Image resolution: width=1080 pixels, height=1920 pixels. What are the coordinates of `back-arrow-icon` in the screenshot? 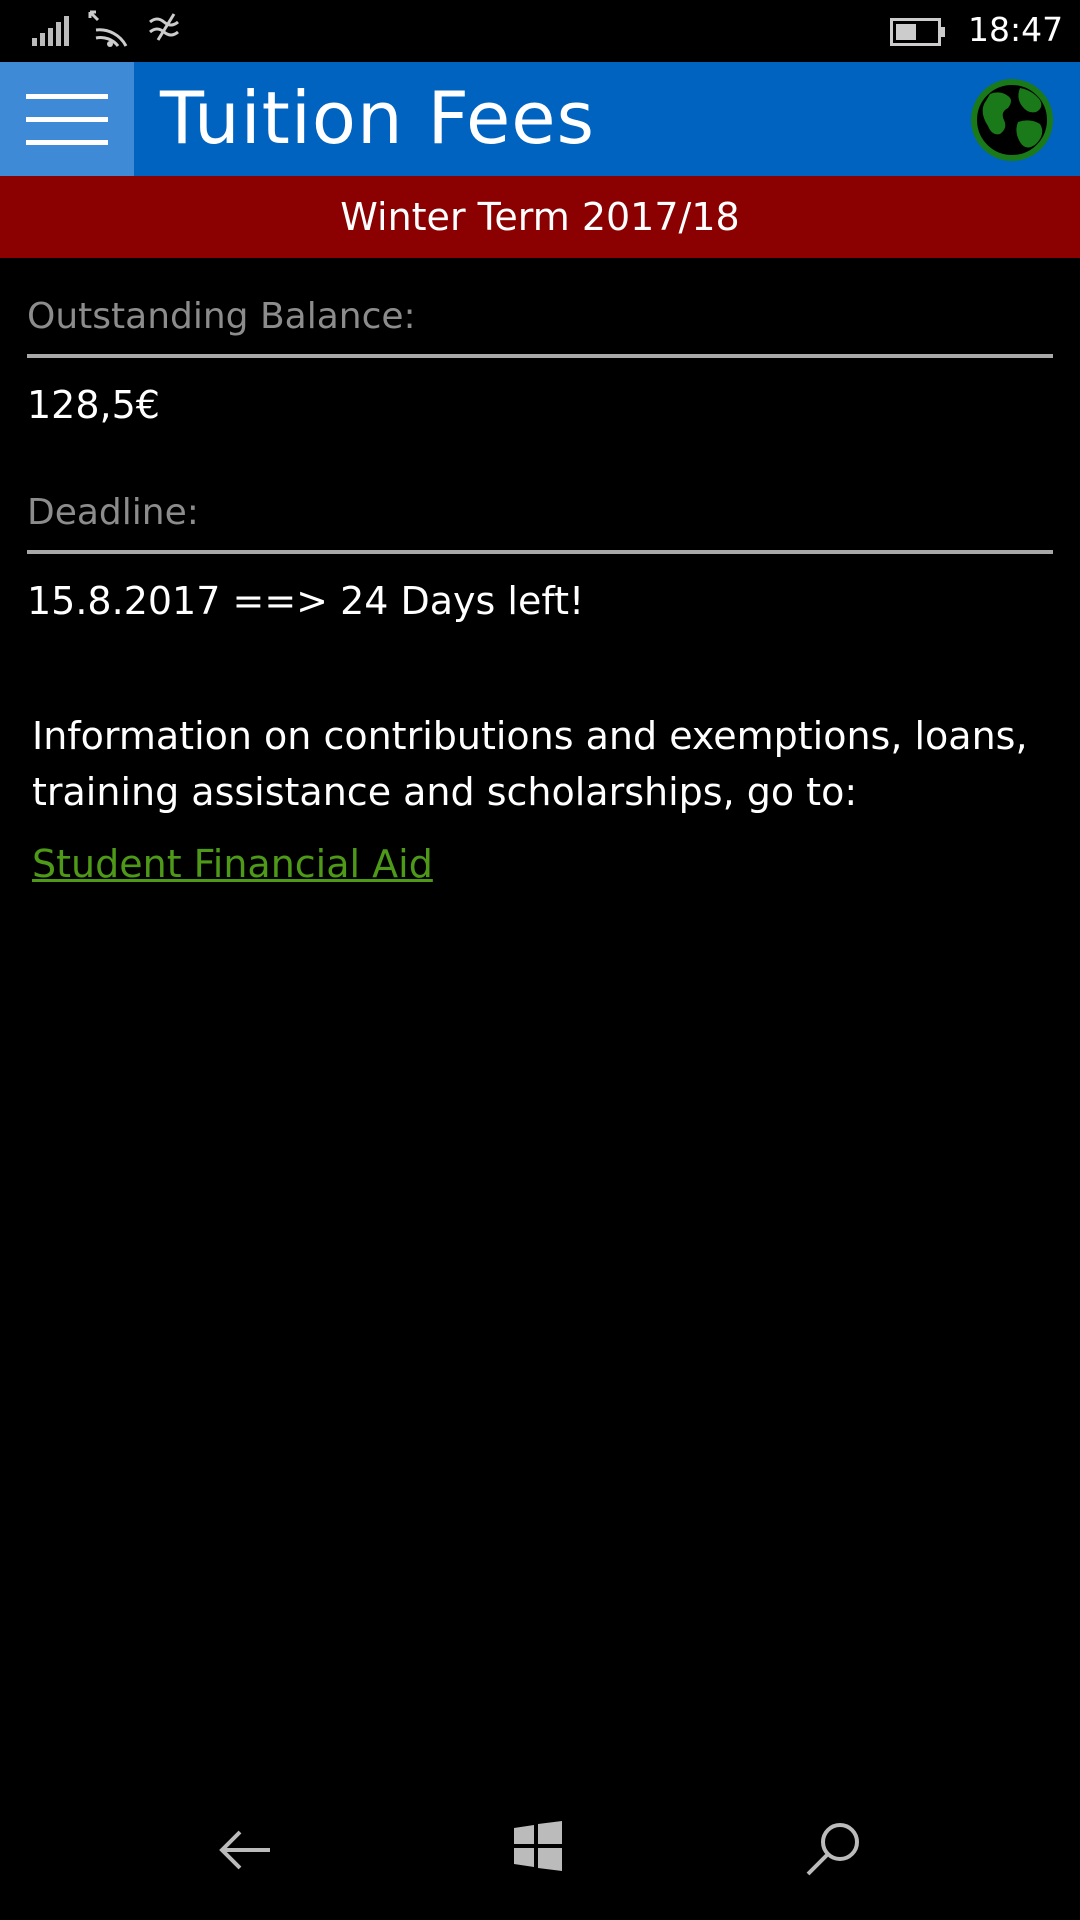 It's located at (246, 1850).